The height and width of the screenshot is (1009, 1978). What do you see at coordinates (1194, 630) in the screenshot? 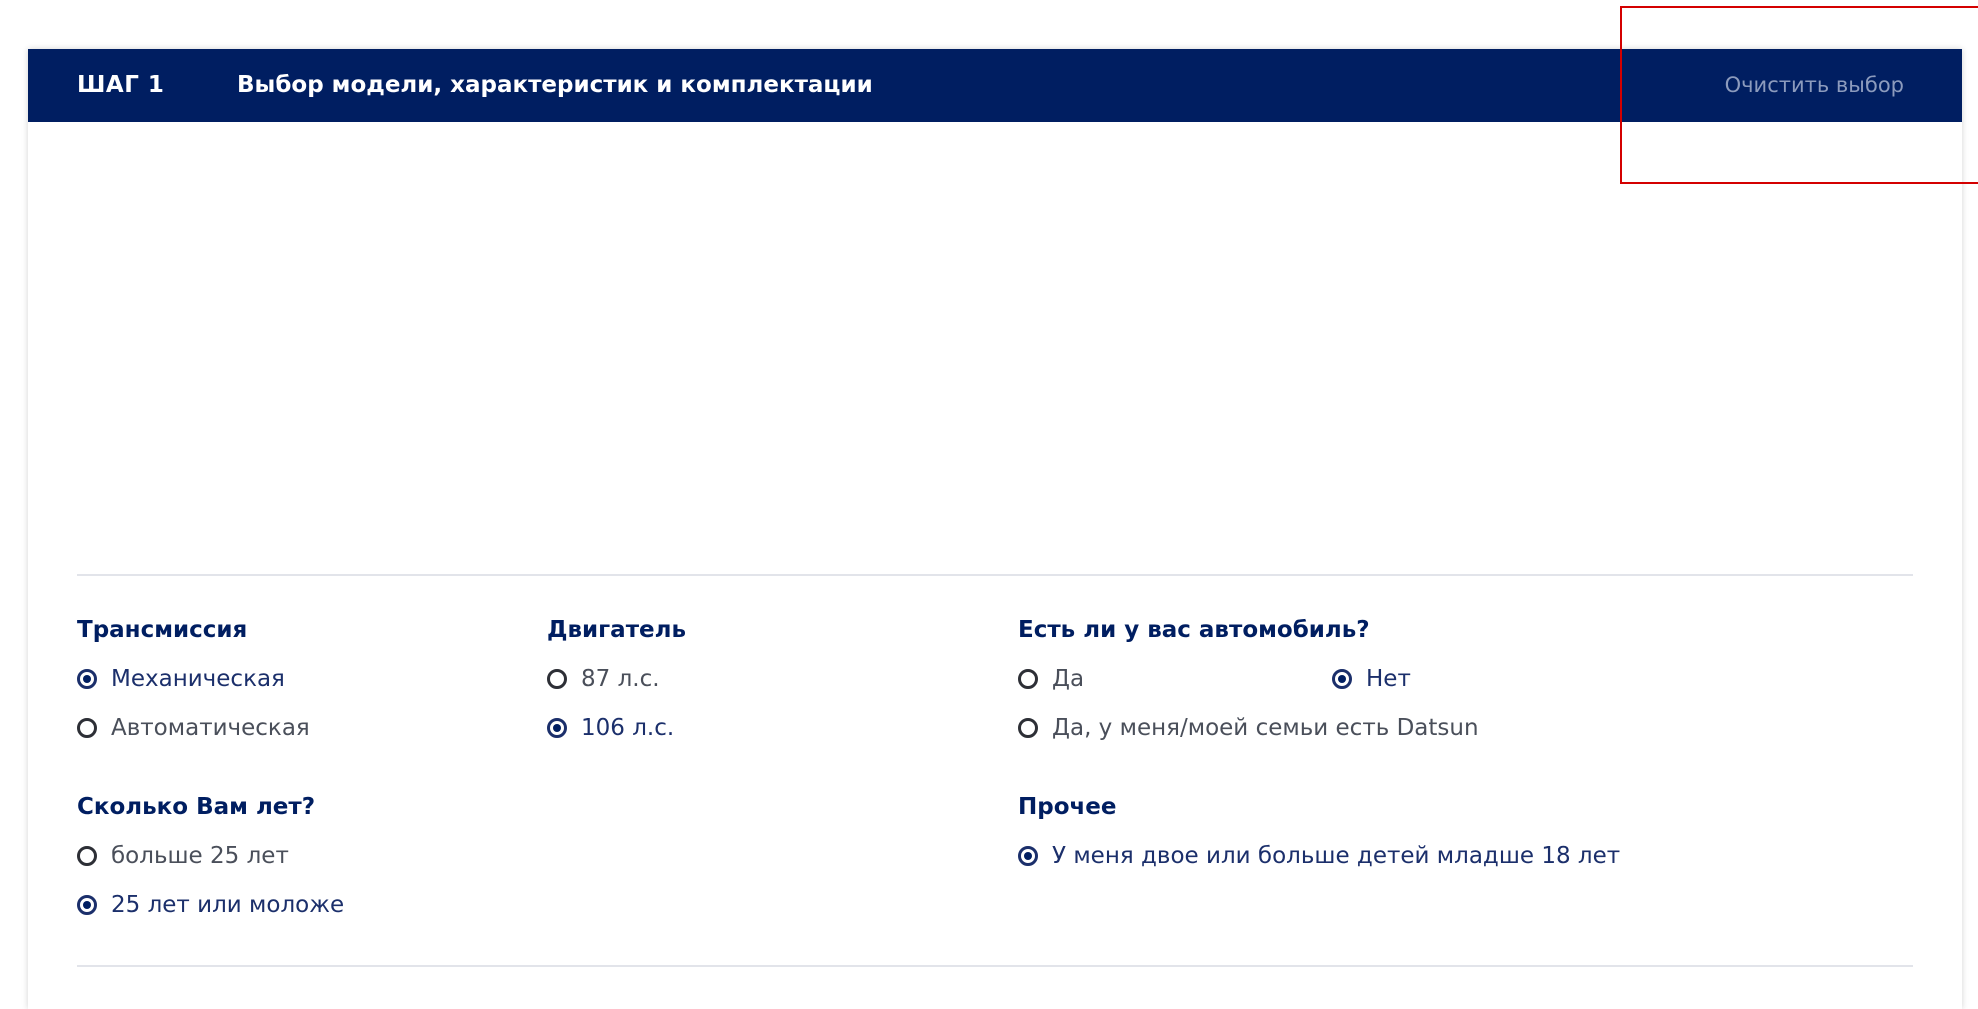
I see `has-car-title: Есть ли у вас автомобиль?` at bounding box center [1194, 630].